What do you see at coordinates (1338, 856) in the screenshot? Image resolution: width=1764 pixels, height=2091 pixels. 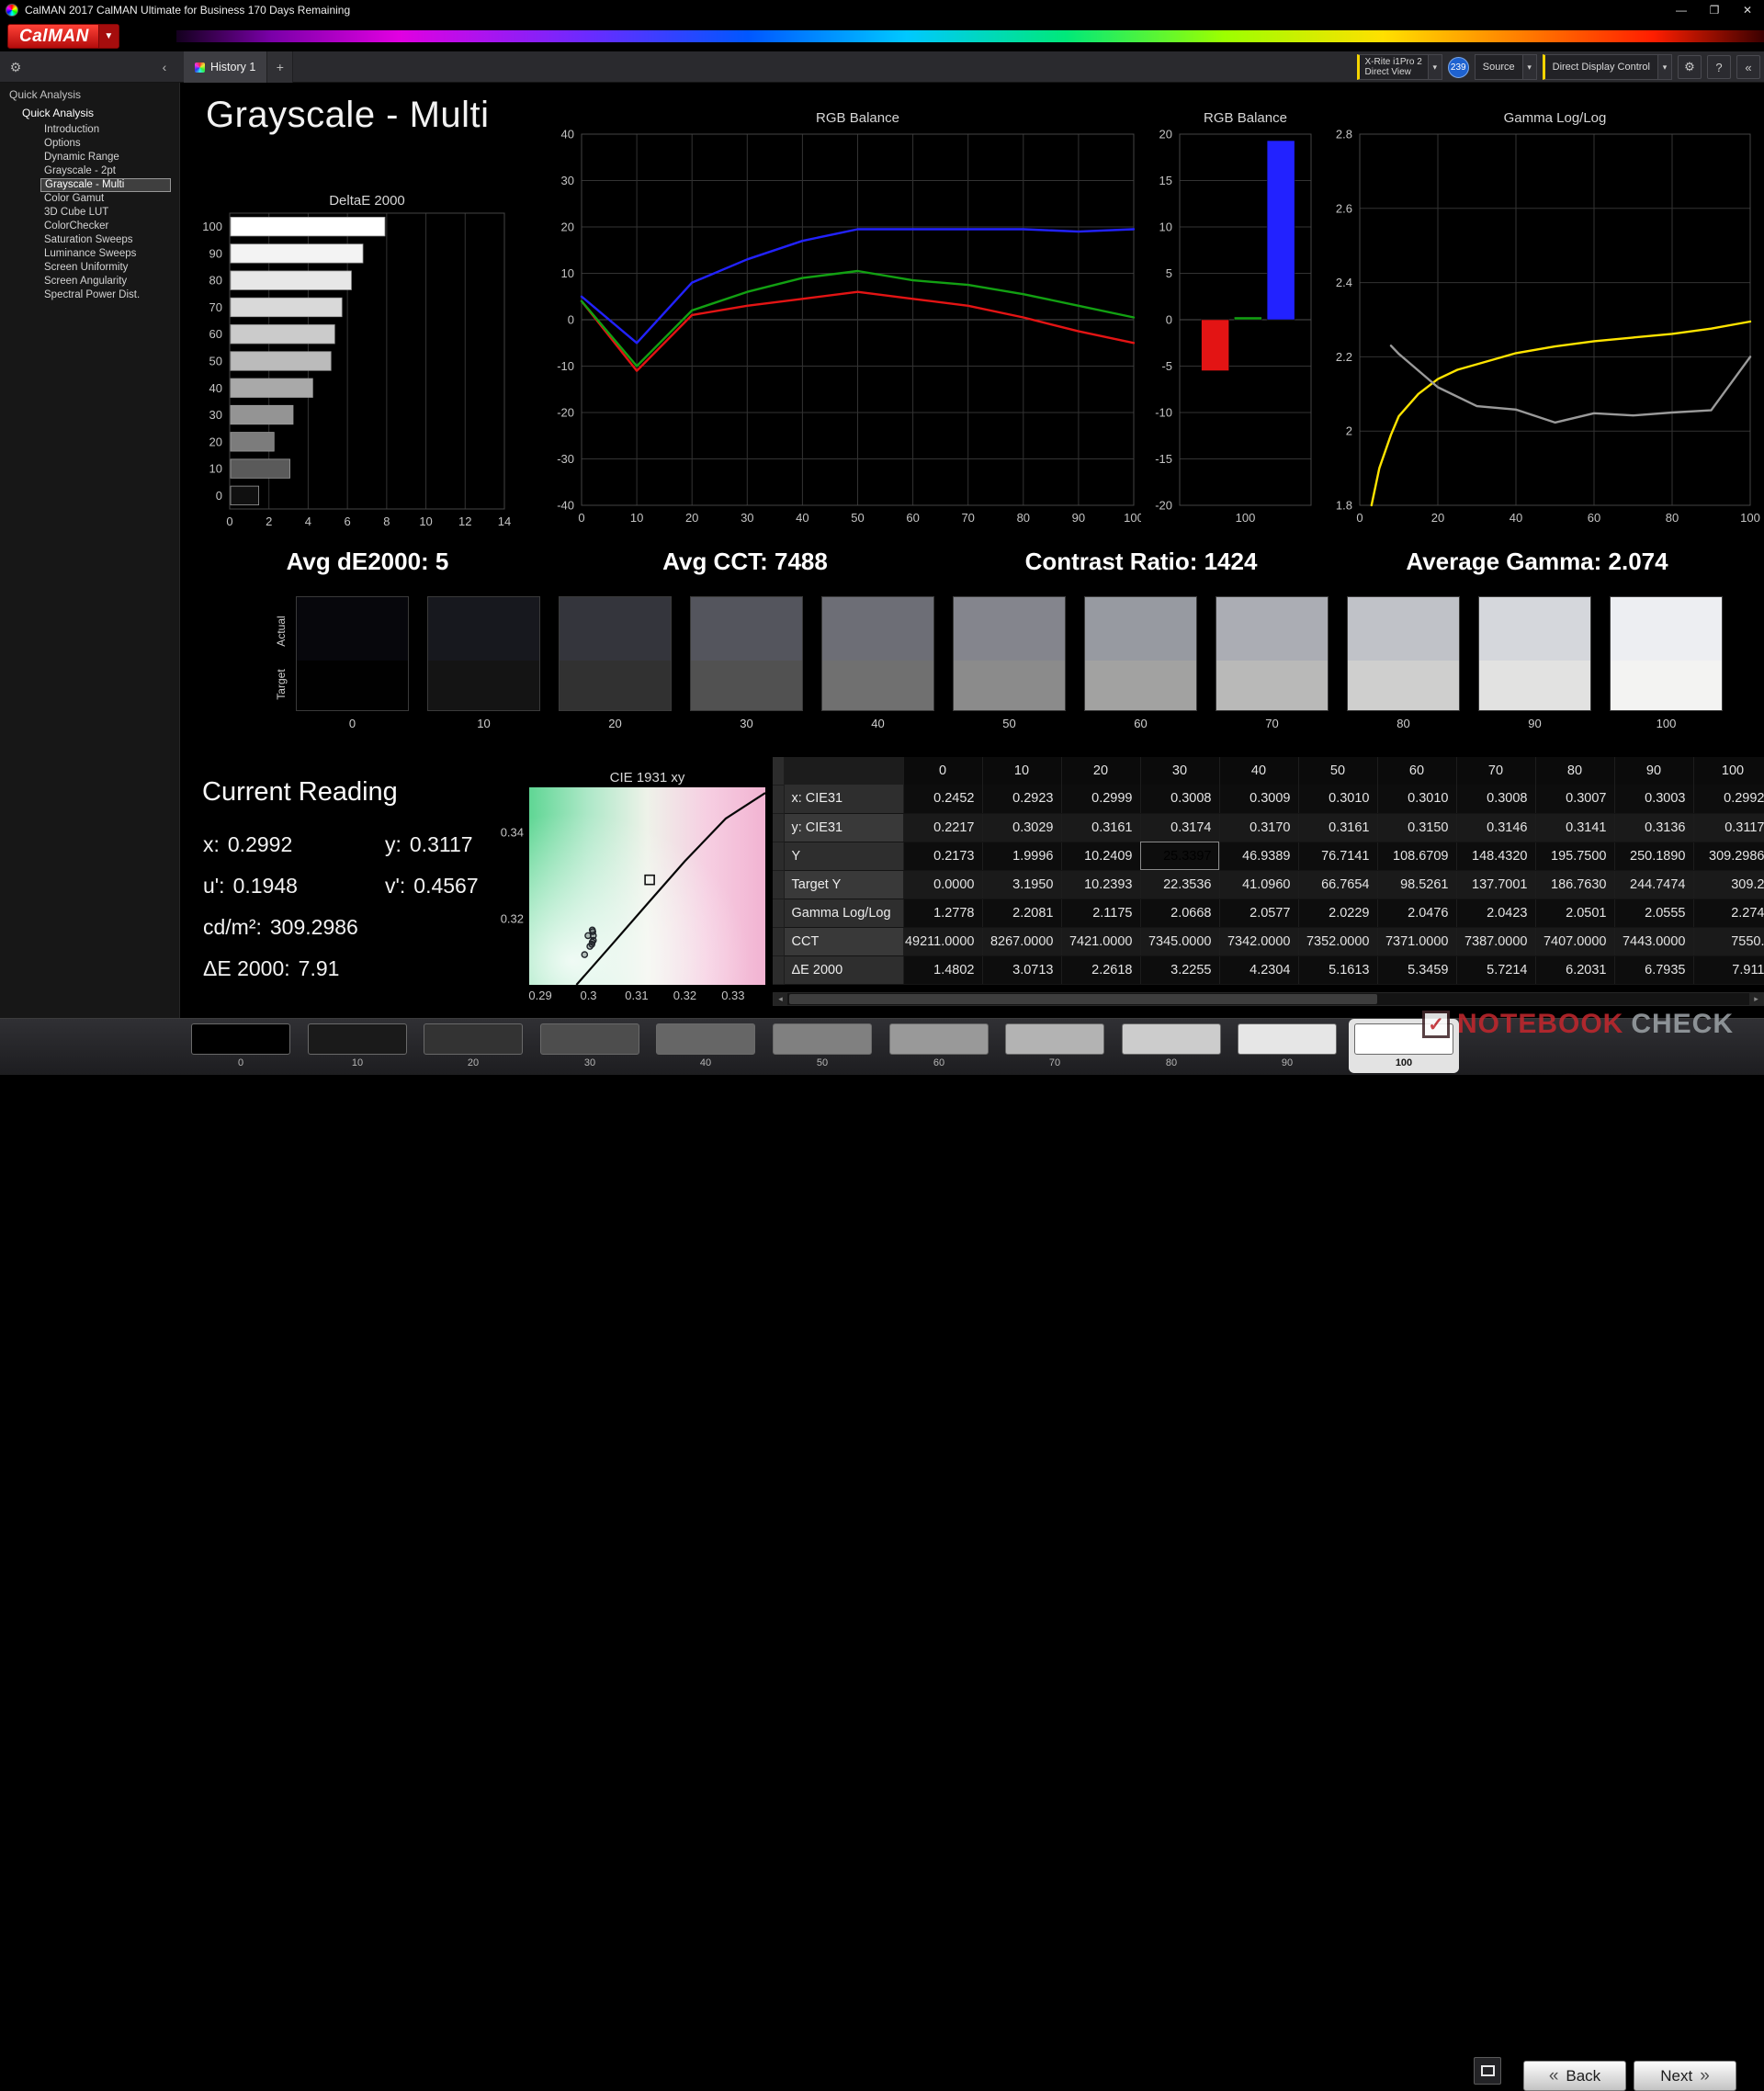 I see `table-cell: 76.7141` at bounding box center [1338, 856].